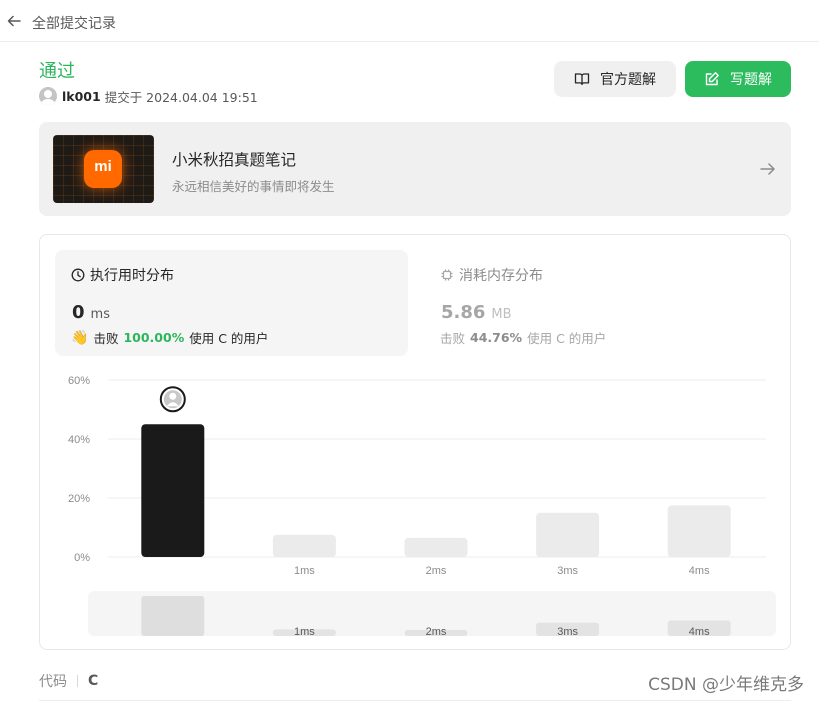  Describe the element at coordinates (172, 404) in the screenshot. I see `user-marker-body` at that location.